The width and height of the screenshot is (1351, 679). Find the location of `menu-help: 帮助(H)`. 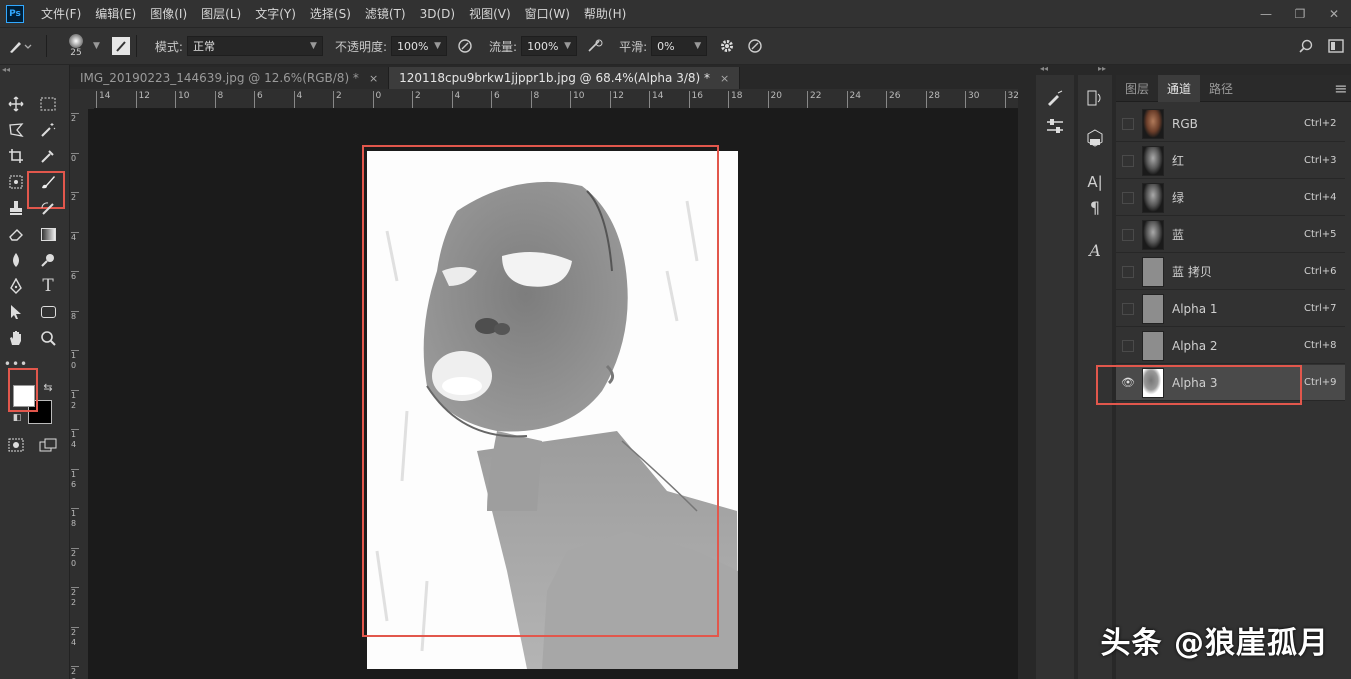

menu-help: 帮助(H) is located at coordinates (605, 13).